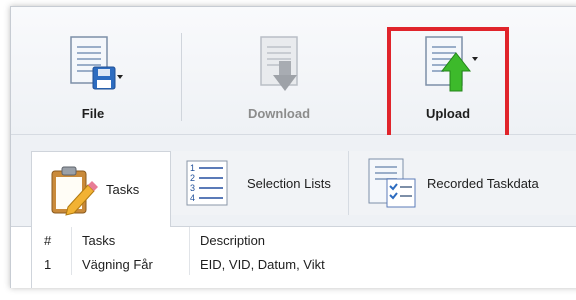  Describe the element at coordinates (262, 264) in the screenshot. I see `row-description-cell: EID, VID, Datum, Vikt` at that location.